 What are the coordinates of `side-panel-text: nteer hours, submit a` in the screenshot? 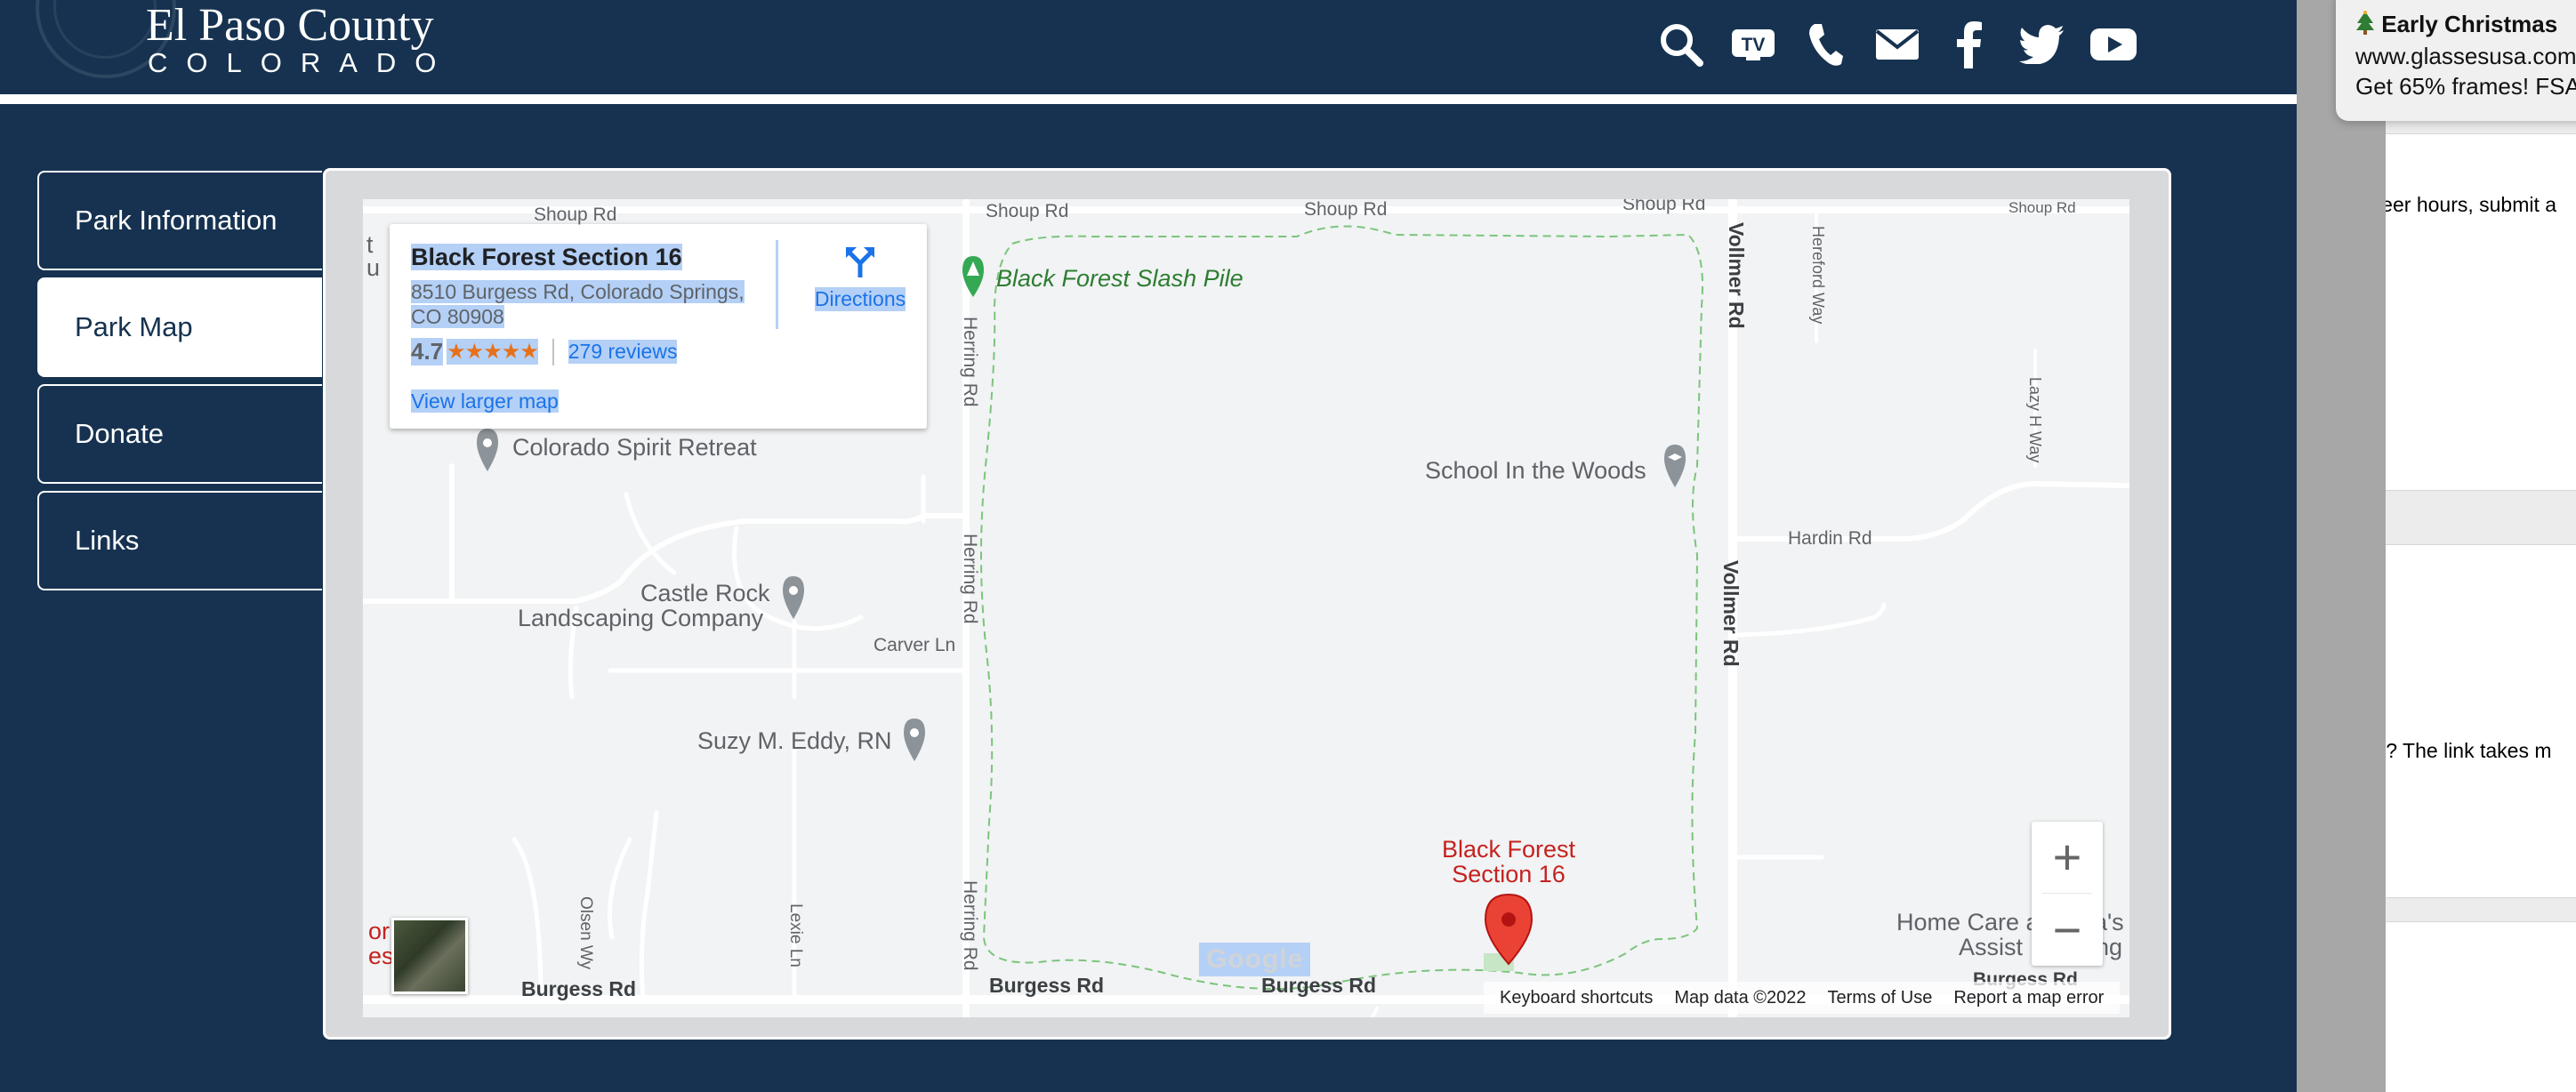 It's located at (2471, 204).